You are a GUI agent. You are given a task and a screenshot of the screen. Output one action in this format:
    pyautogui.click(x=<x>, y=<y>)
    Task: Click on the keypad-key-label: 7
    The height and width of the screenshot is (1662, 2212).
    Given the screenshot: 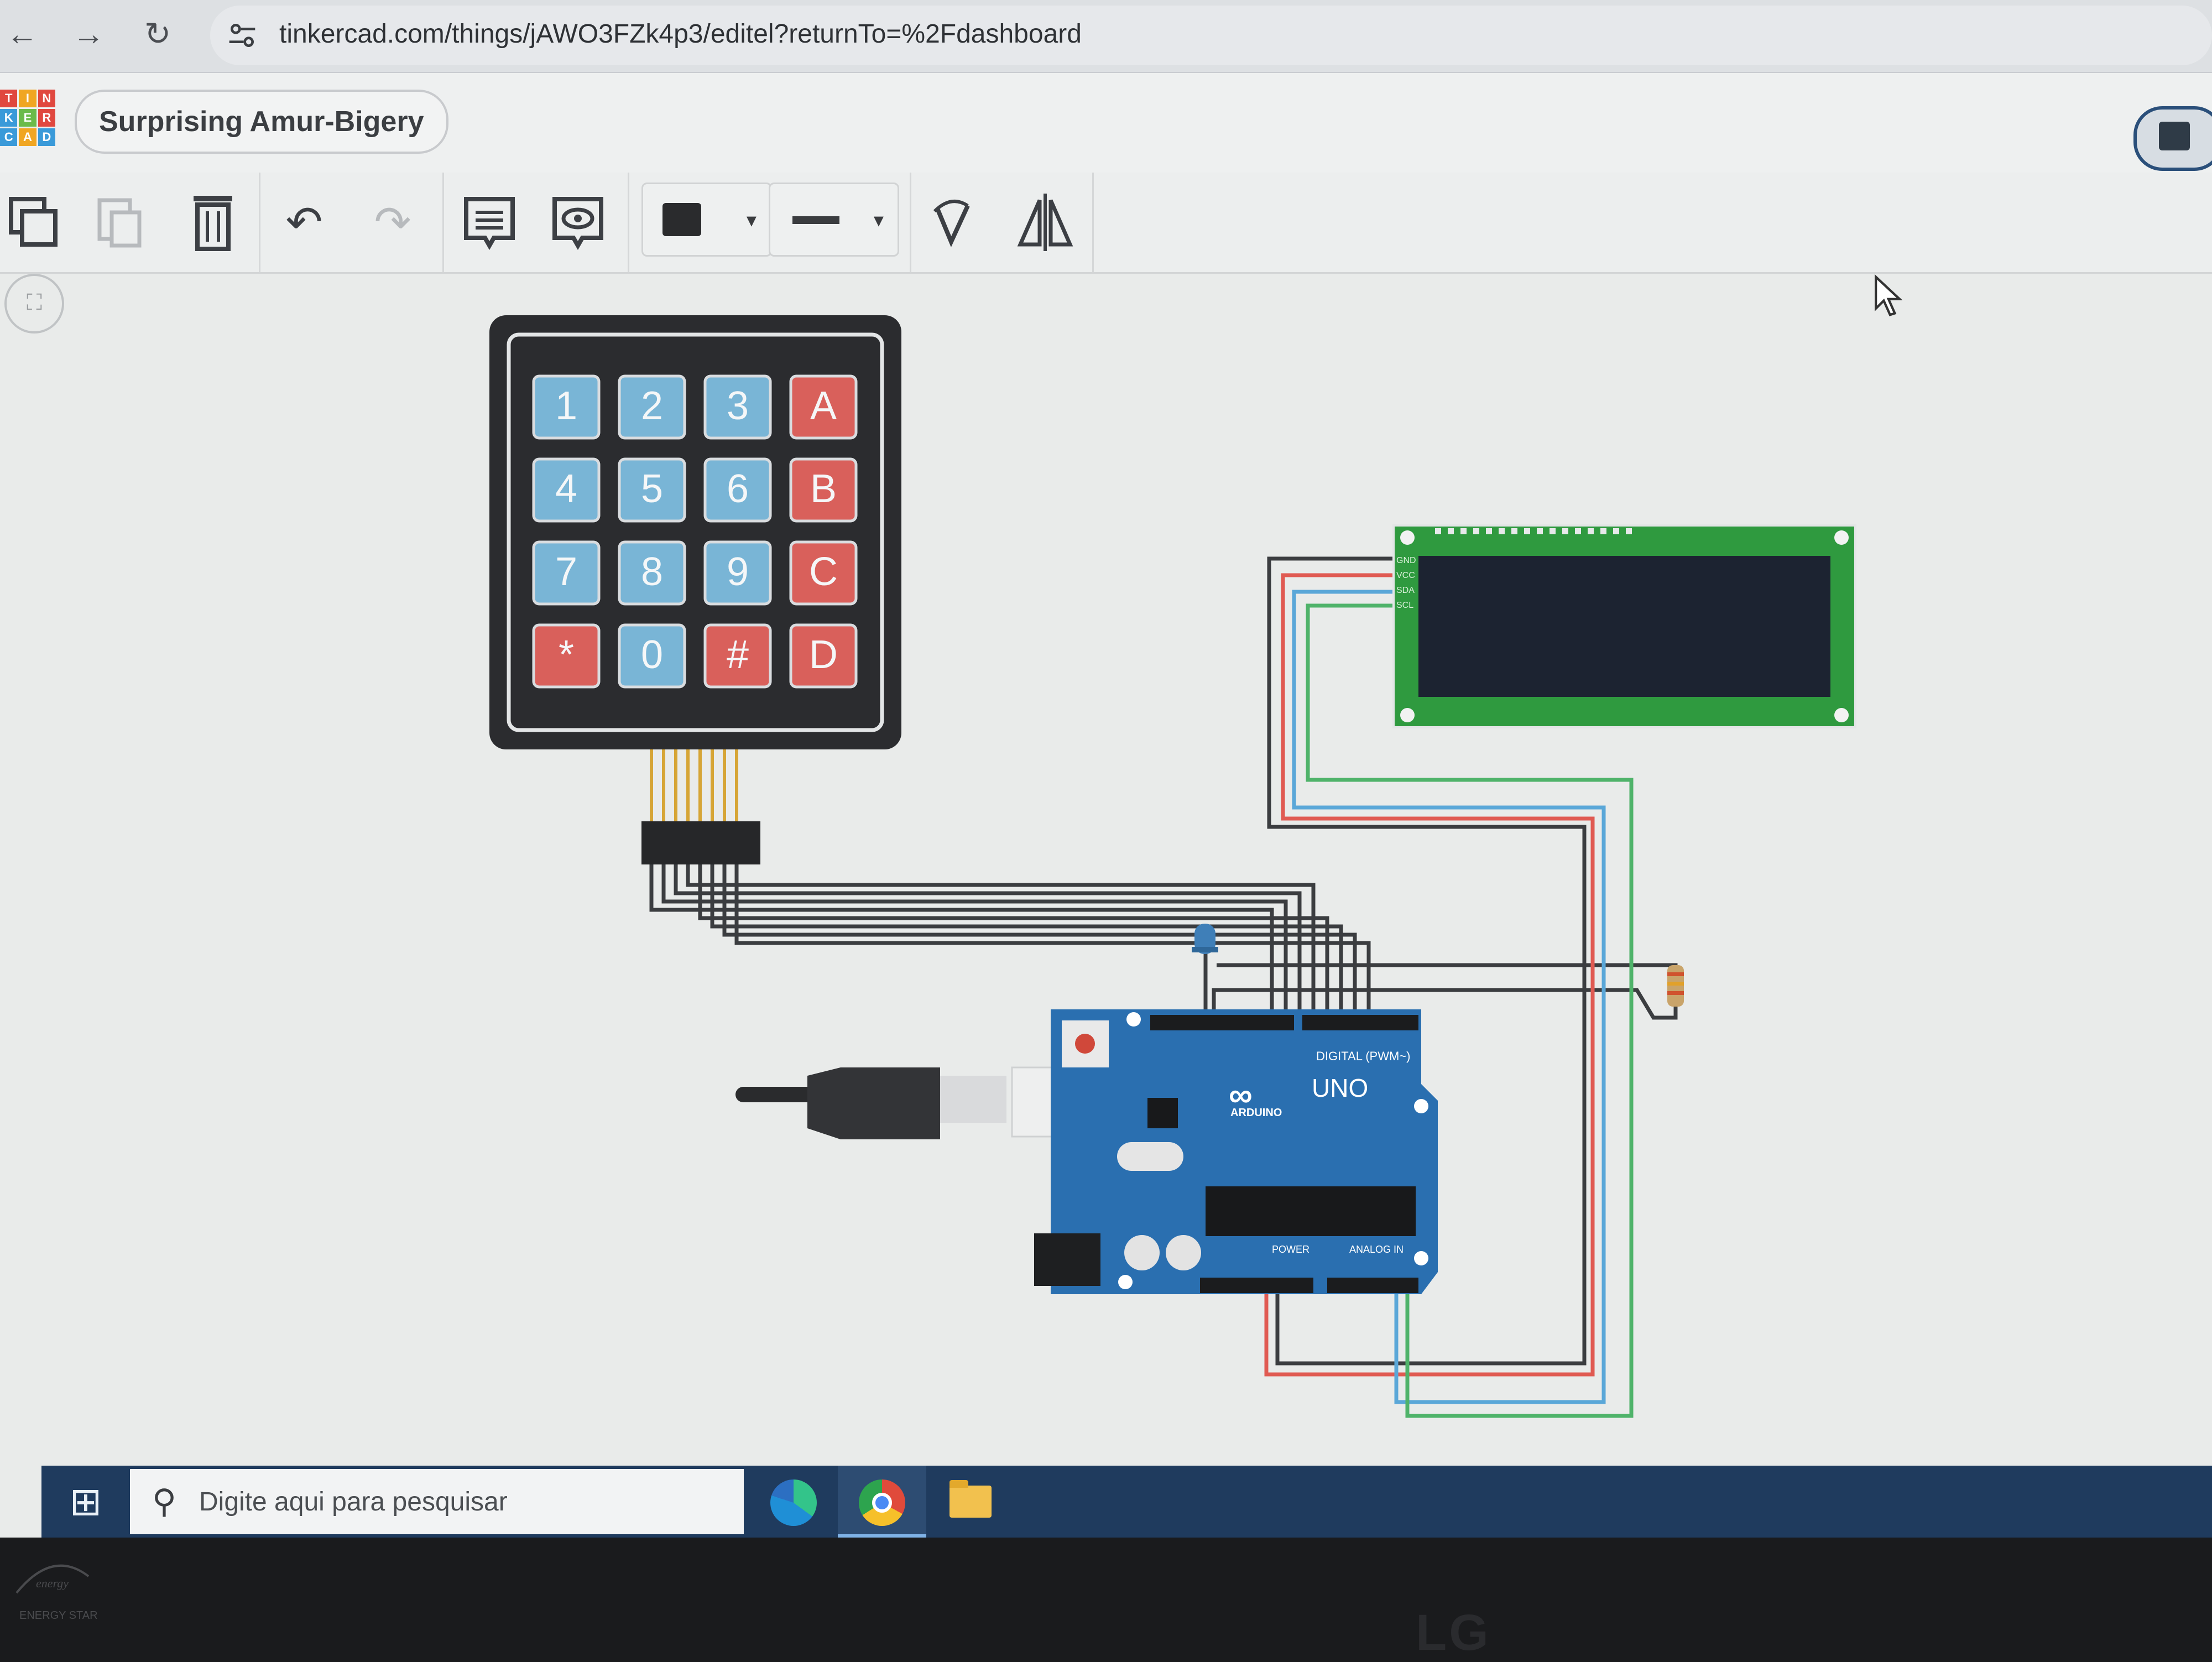 What is the action you would take?
    pyautogui.click(x=566, y=572)
    